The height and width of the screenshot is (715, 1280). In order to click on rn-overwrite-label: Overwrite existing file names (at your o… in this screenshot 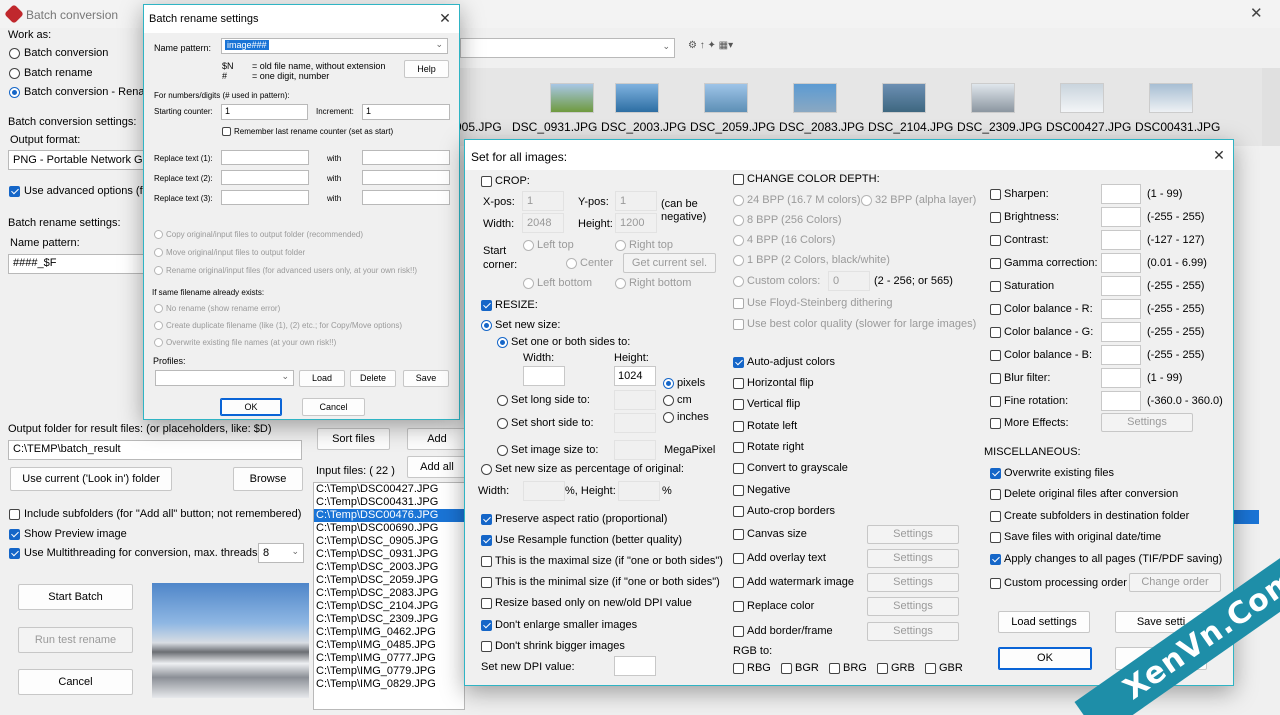, I will do `click(251, 342)`.